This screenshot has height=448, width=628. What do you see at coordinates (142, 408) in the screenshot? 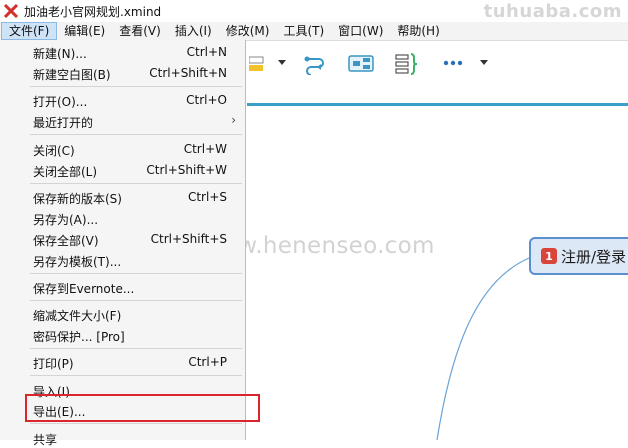
I see `export-highlight-box` at bounding box center [142, 408].